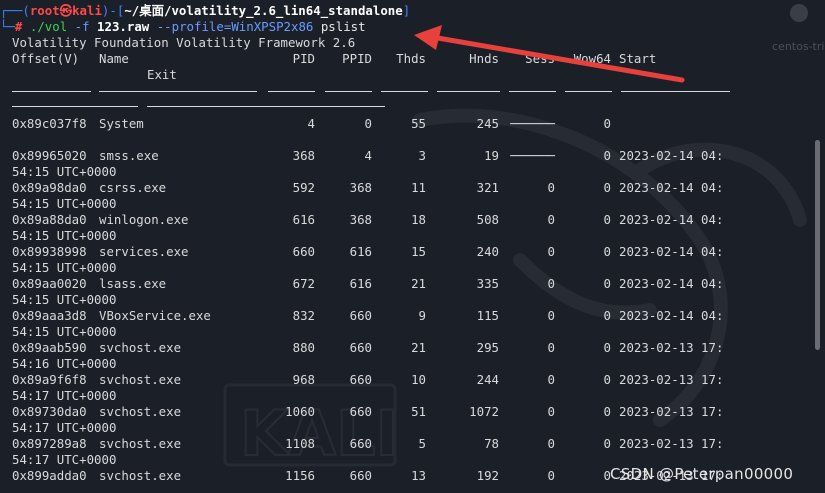 Image resolution: width=825 pixels, height=493 pixels. What do you see at coordinates (549, 54) in the screenshot?
I see `annotation-arrow` at bounding box center [549, 54].